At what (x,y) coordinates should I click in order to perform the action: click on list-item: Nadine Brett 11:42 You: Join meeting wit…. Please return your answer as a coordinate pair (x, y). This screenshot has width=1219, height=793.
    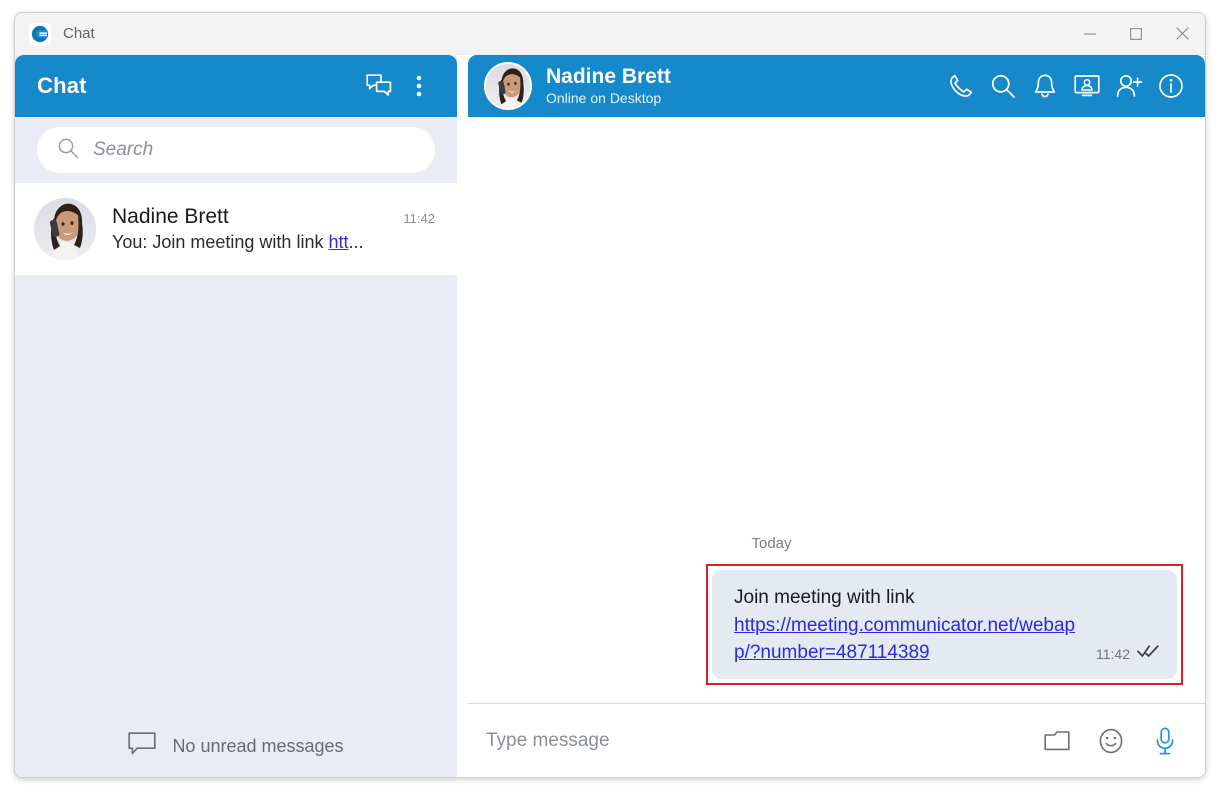
    Looking at the image, I should click on (236, 229).